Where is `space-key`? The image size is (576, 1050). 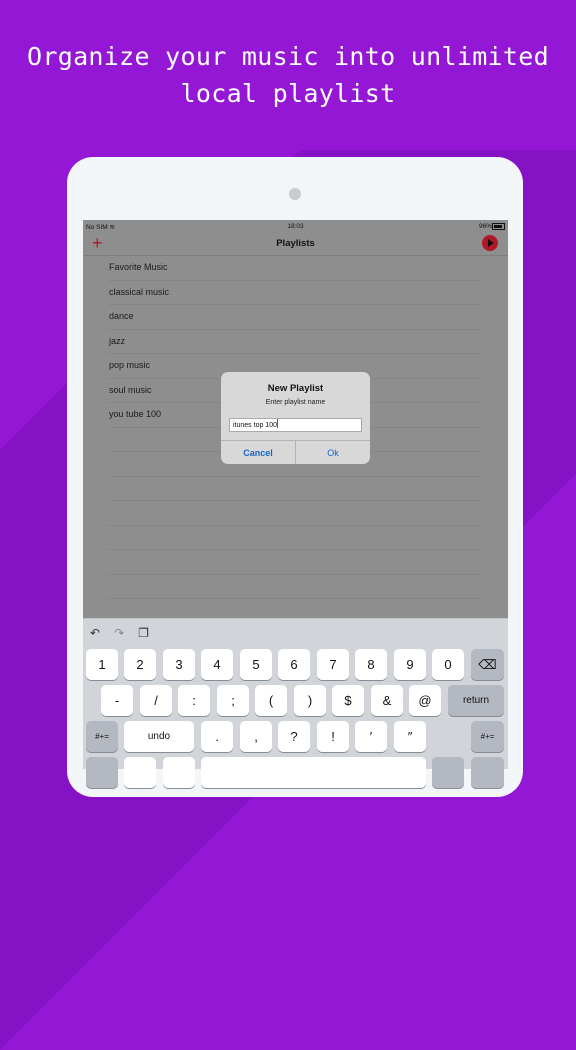 space-key is located at coordinates (313, 772).